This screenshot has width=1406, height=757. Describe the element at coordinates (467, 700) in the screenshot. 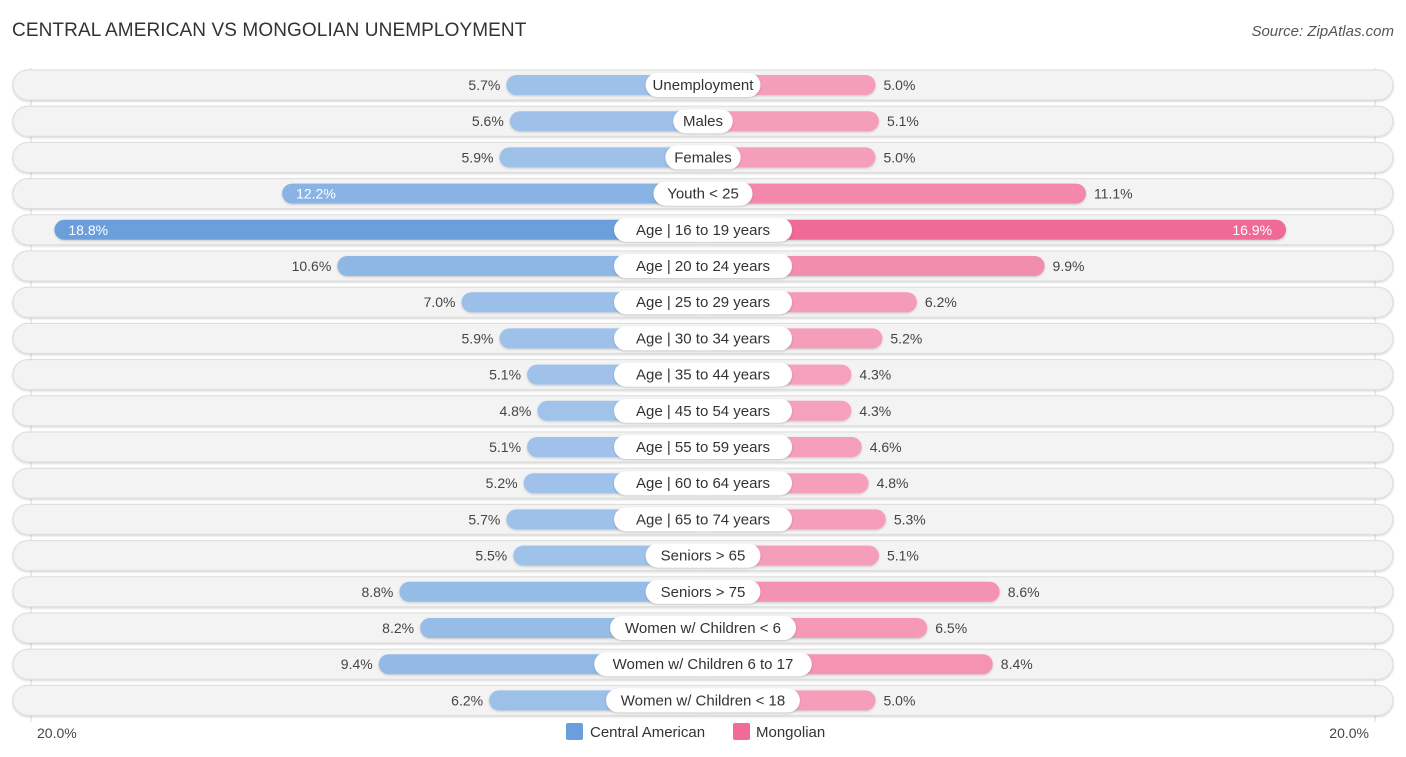

I see `value-label-central-american: 6.2%` at that location.